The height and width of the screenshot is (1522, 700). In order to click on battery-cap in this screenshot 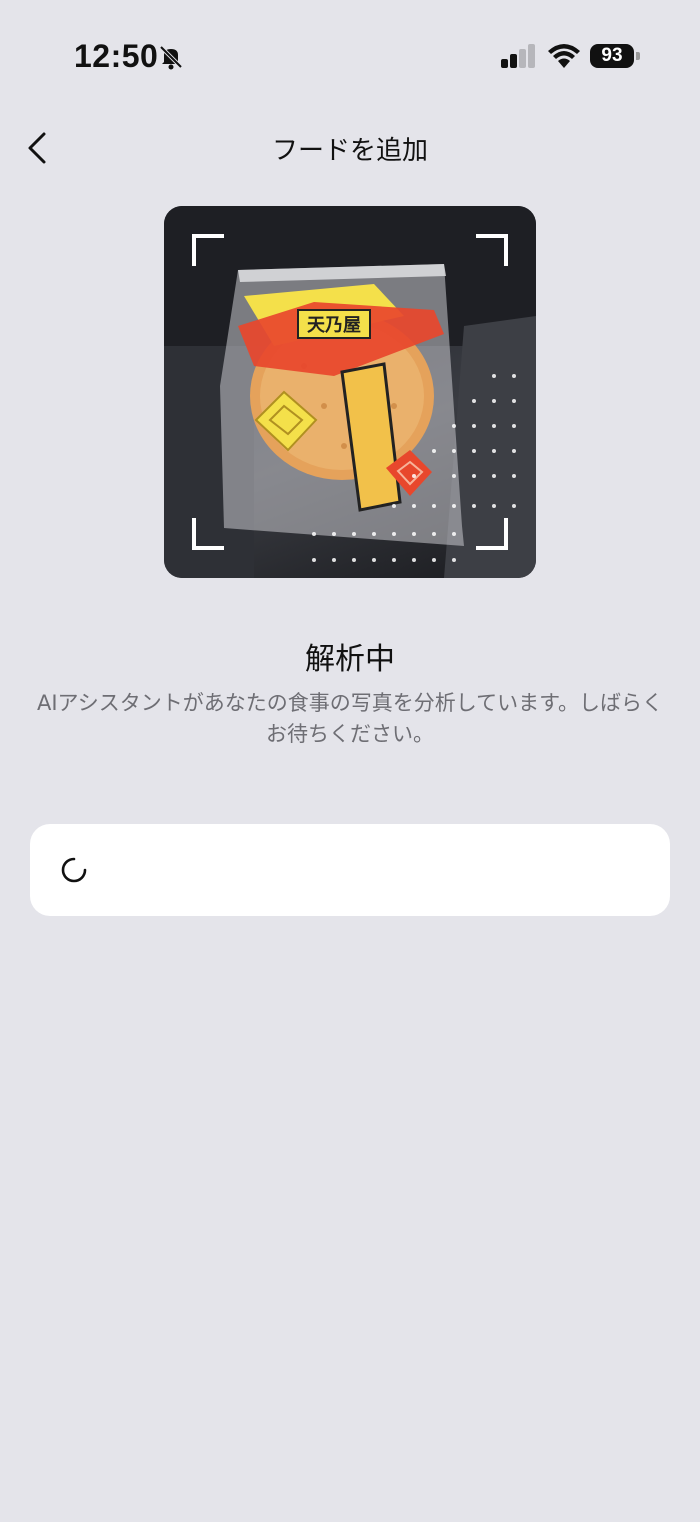, I will do `click(638, 56)`.